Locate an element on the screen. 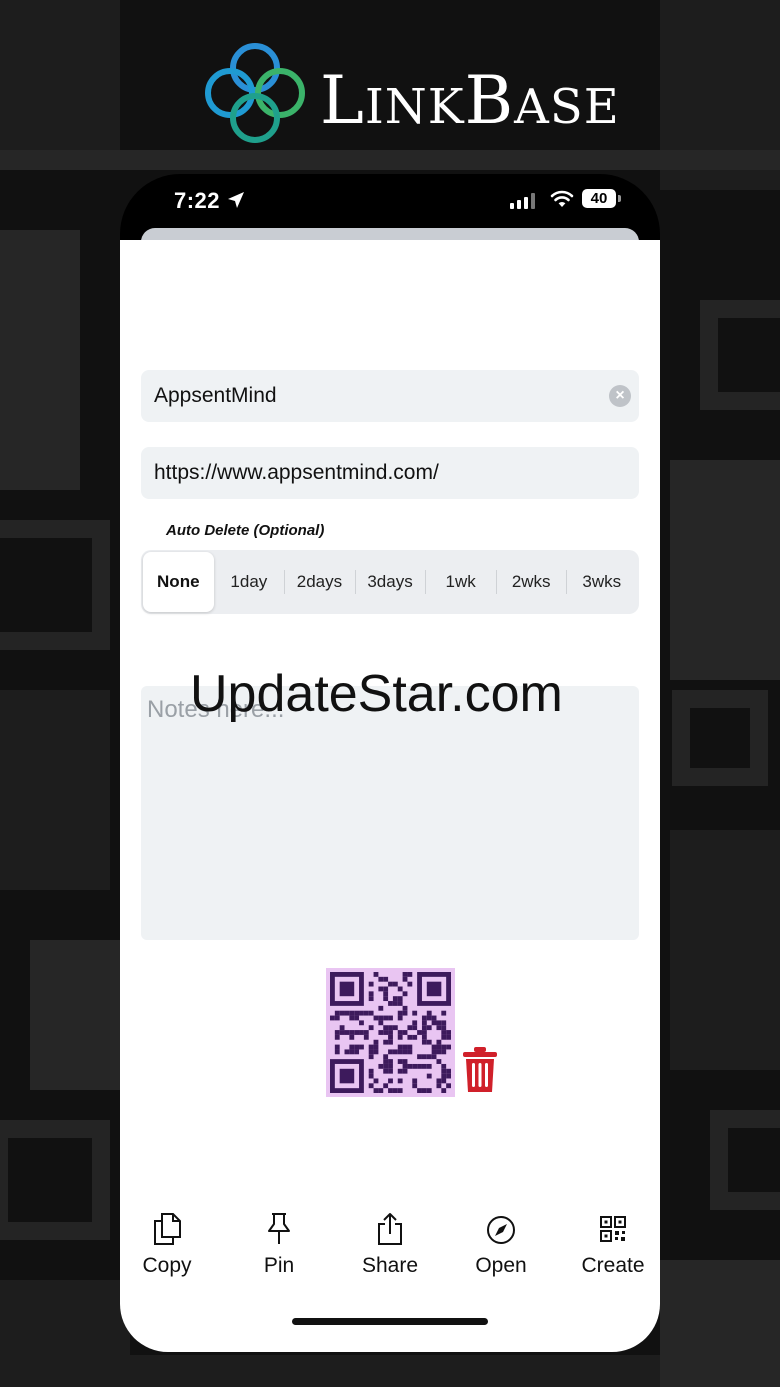  auto-delete-option-none: None is located at coordinates (178, 582).